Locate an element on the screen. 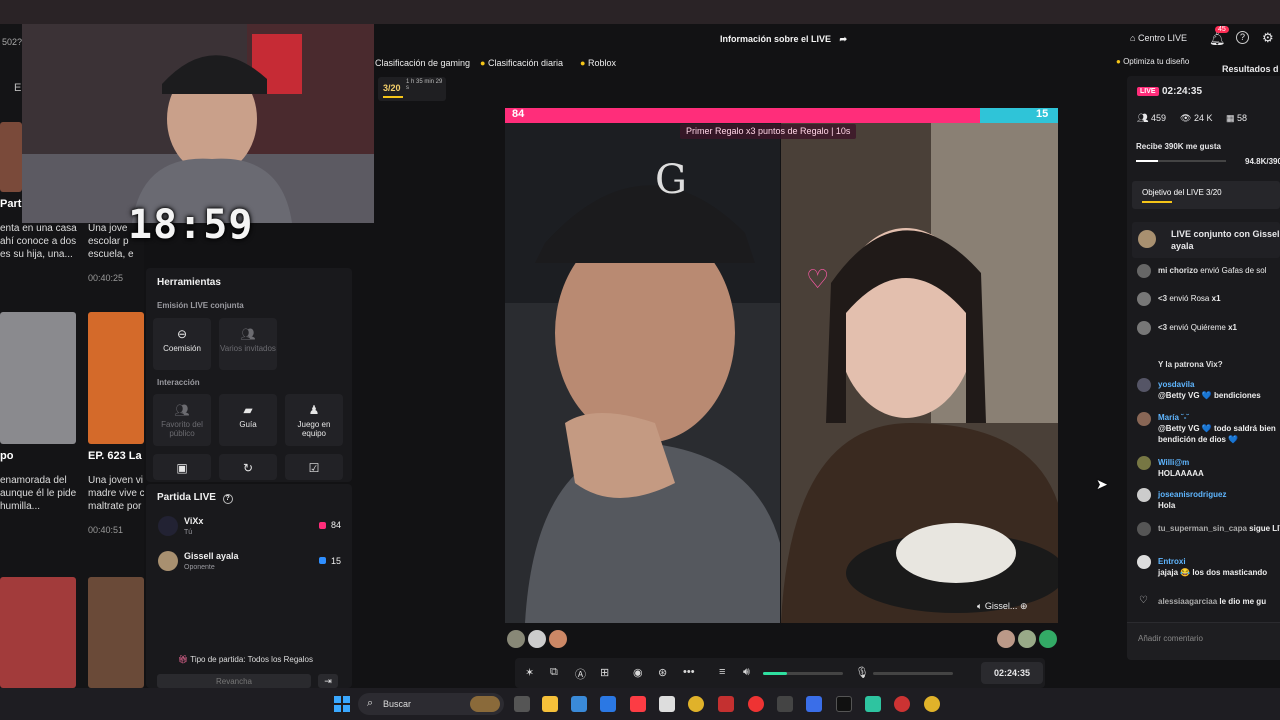  more-icon: ••• is located at coordinates (689, 672).